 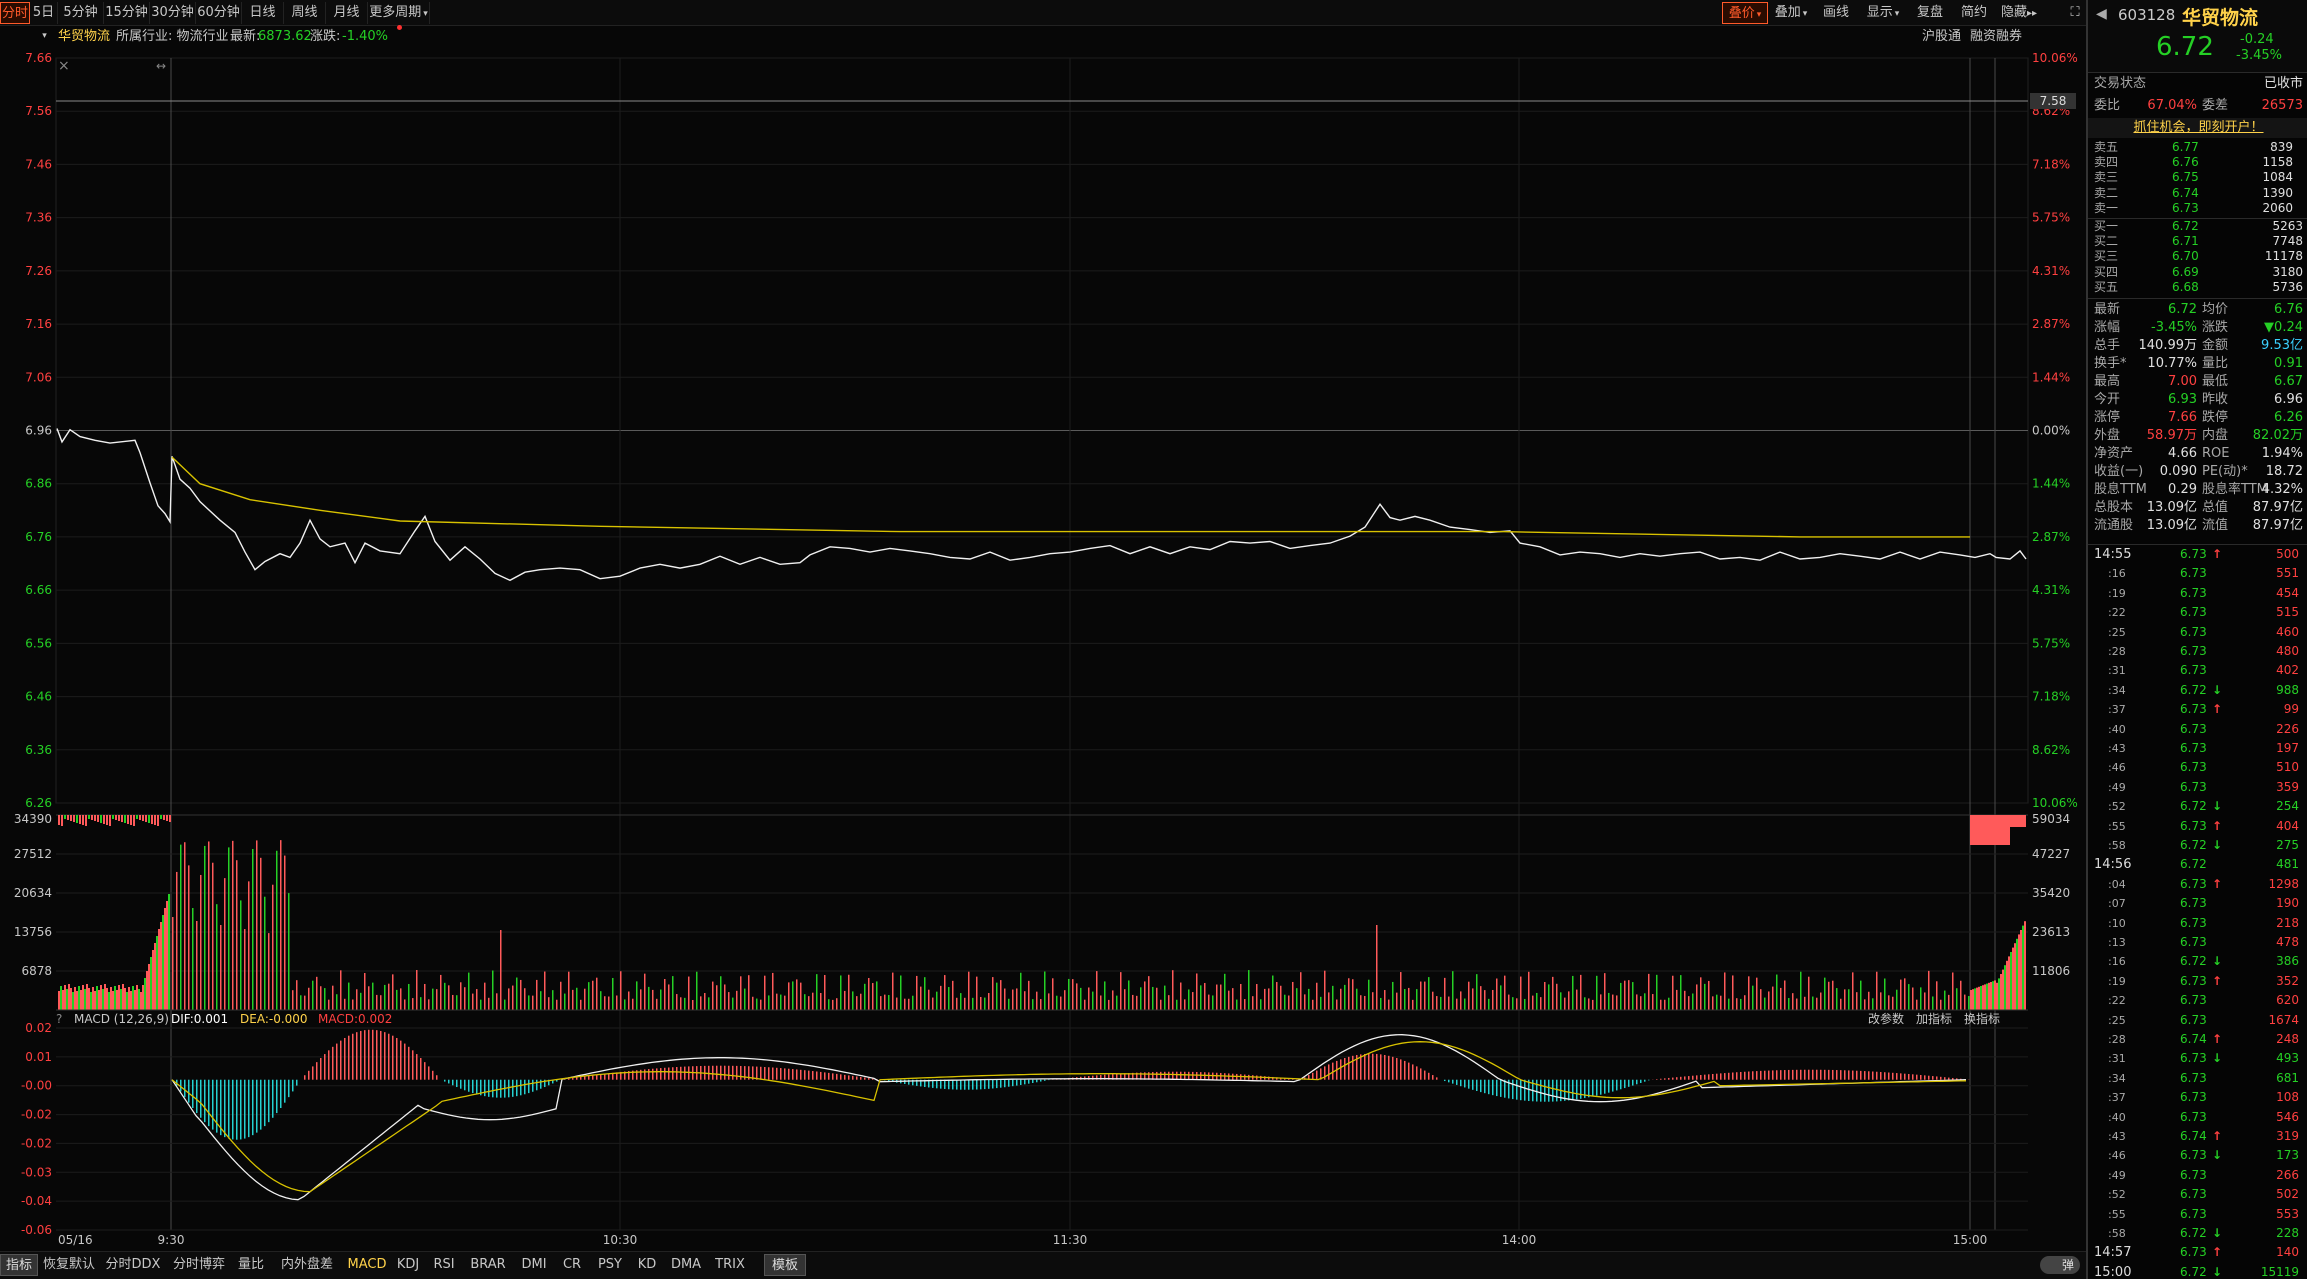 I want to click on tick-row: :16 6.73 551, so click(x=2197, y=573).